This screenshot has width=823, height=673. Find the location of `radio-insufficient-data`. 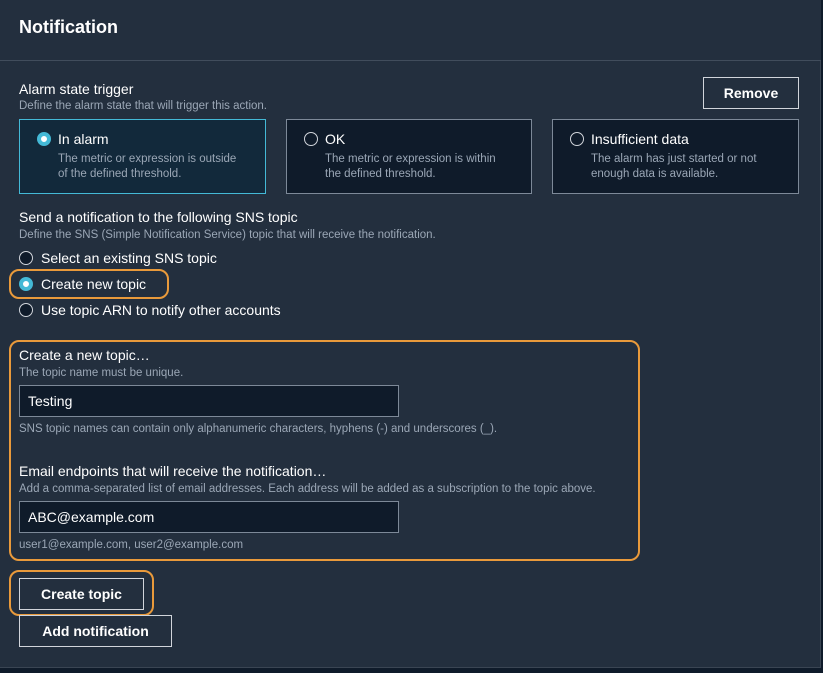

radio-insufficient-data is located at coordinates (577, 139).